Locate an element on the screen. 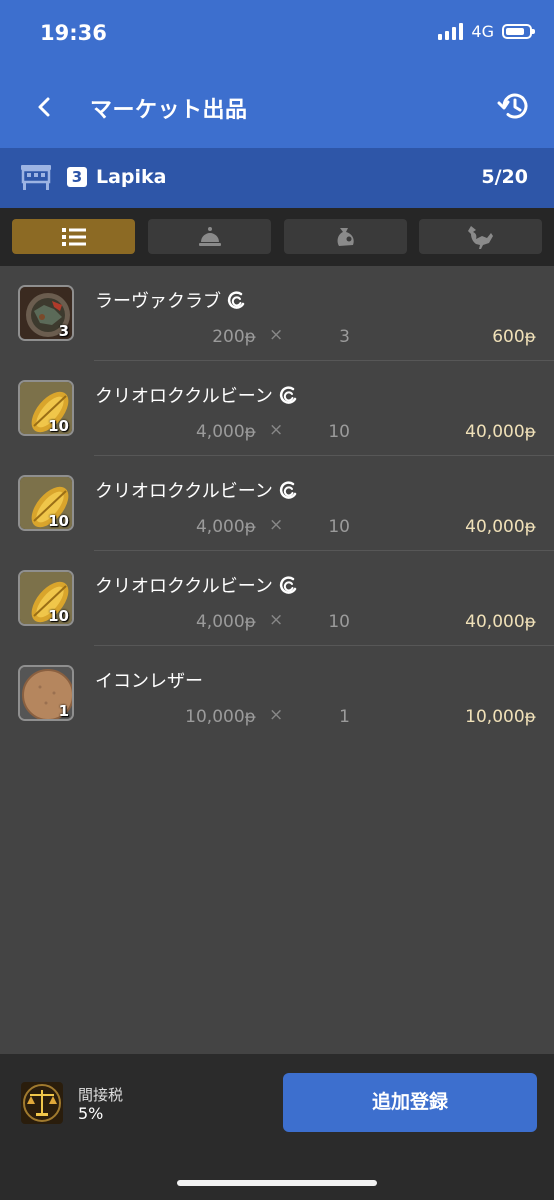 This screenshot has height=1200, width=554. item-name: イコンレザー is located at coordinates (149, 681).